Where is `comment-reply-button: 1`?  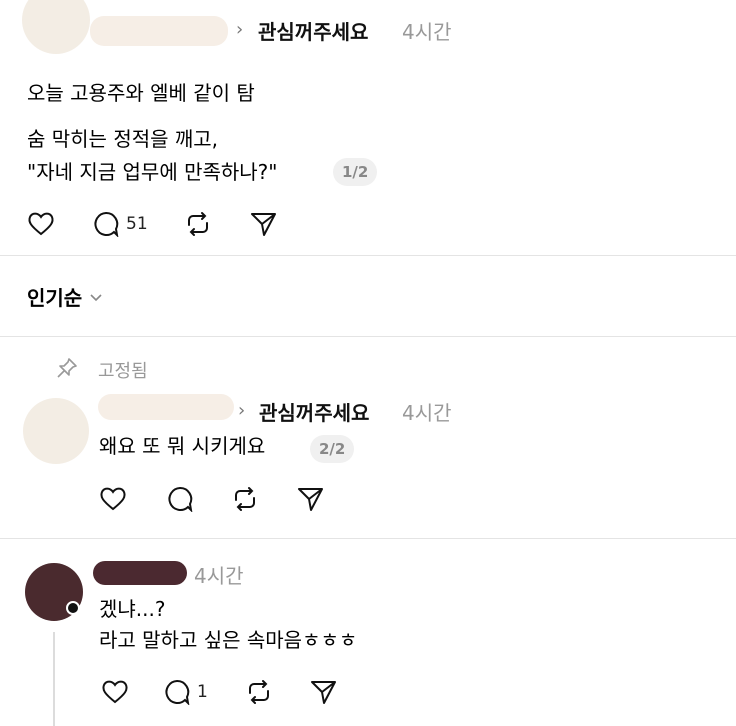 comment-reply-button: 1 is located at coordinates (185, 692).